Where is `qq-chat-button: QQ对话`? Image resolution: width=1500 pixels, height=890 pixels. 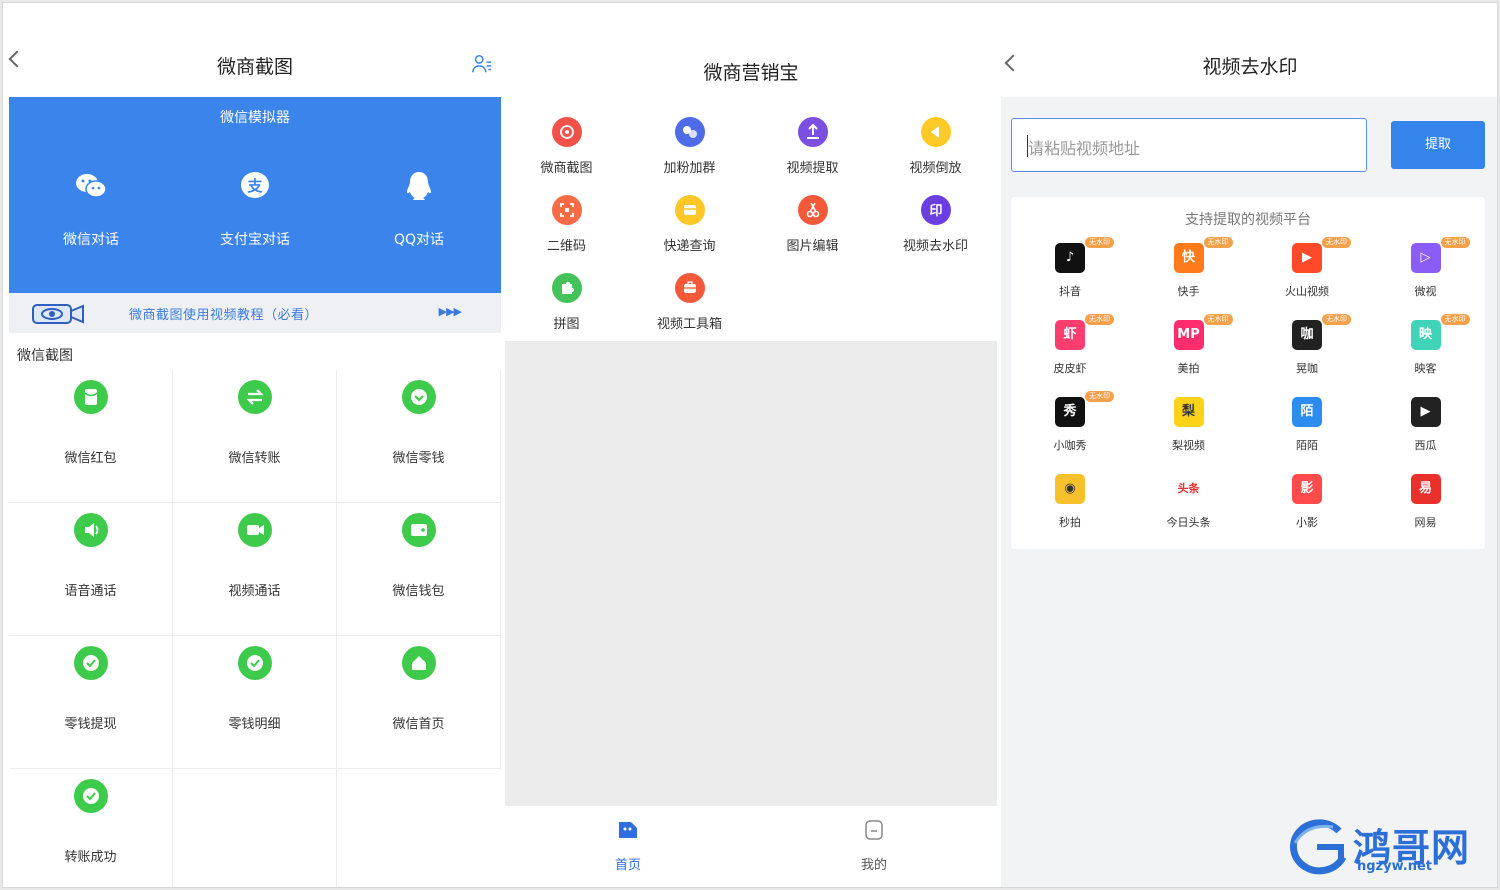
qq-chat-button: QQ对话 is located at coordinates (419, 209).